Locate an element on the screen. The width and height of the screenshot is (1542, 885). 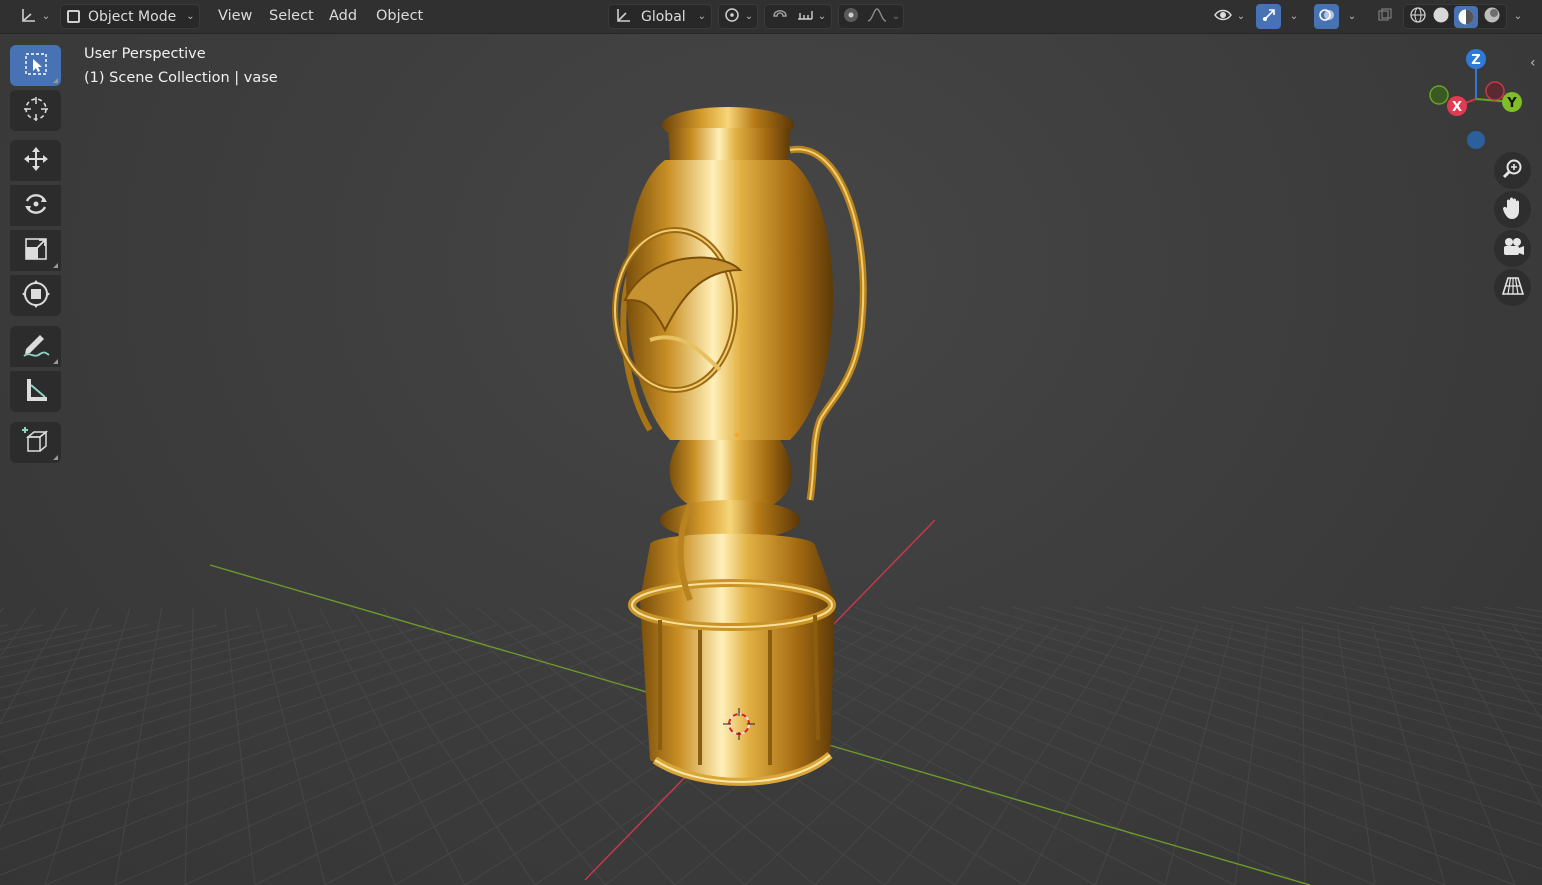
hand-icon is located at coordinates (1513, 210).